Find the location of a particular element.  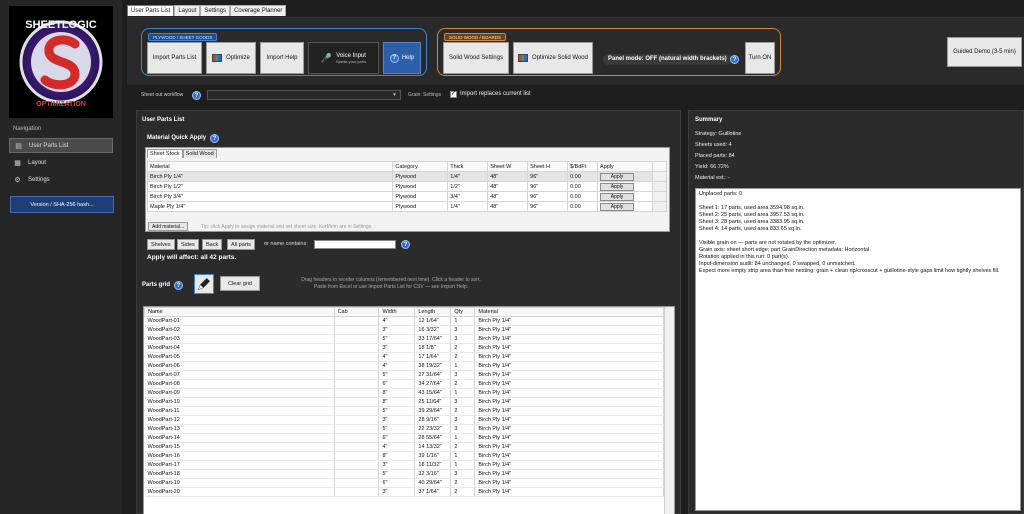

table-row: WoodPart-09 8" 43 15/64" 1 Birch Ply 1/4" is located at coordinates (404, 393).